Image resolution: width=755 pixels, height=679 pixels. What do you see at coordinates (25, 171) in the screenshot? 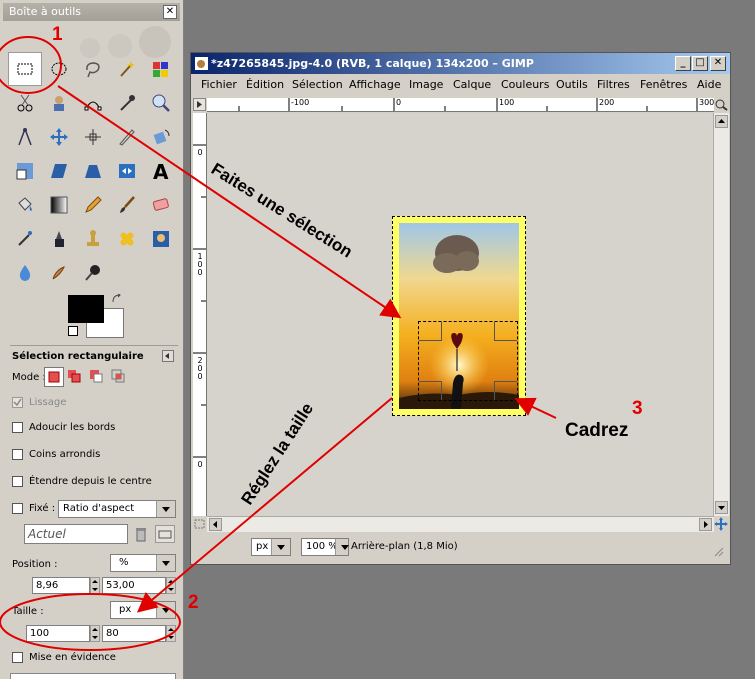
I see `scale-tool` at bounding box center [25, 171].